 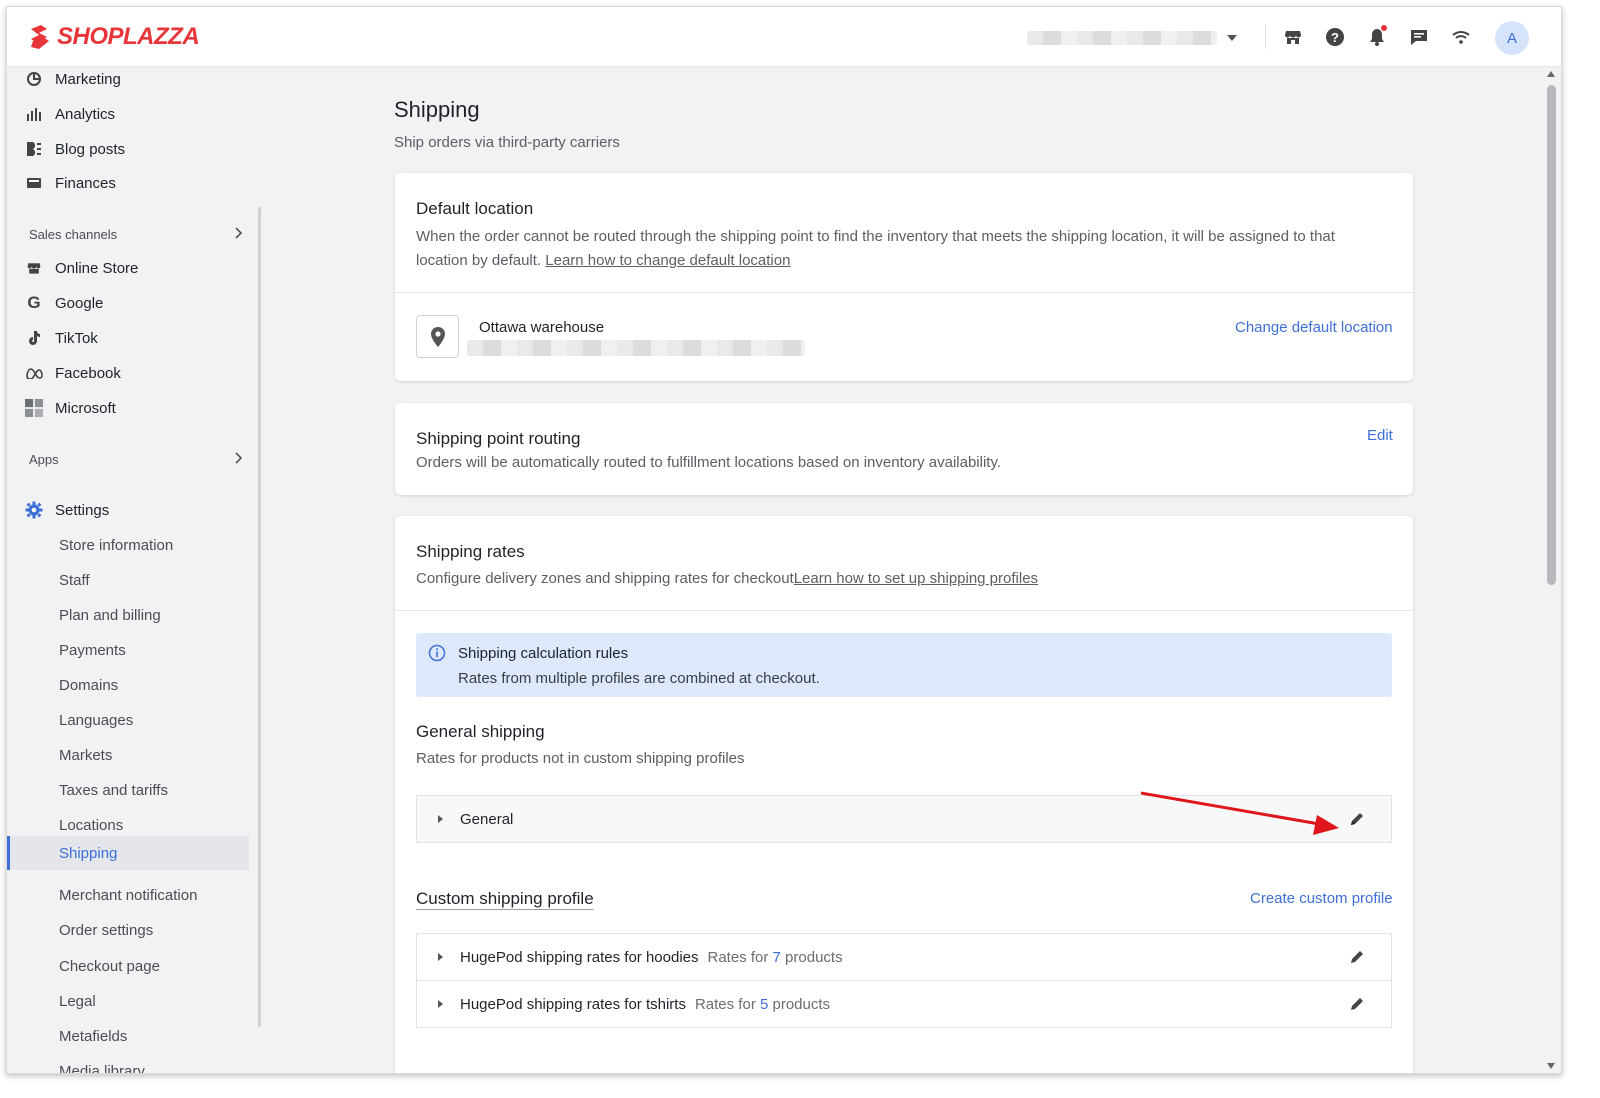 I want to click on sidebar-item-label: Marketing, so click(x=88, y=79).